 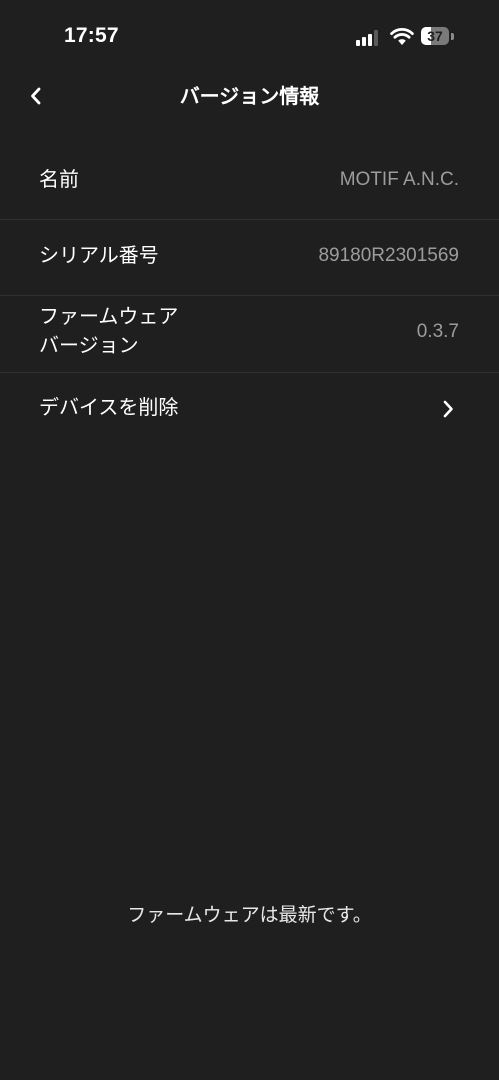 I want to click on list-item-delete-device: デバイスを削除, so click(x=249, y=409).